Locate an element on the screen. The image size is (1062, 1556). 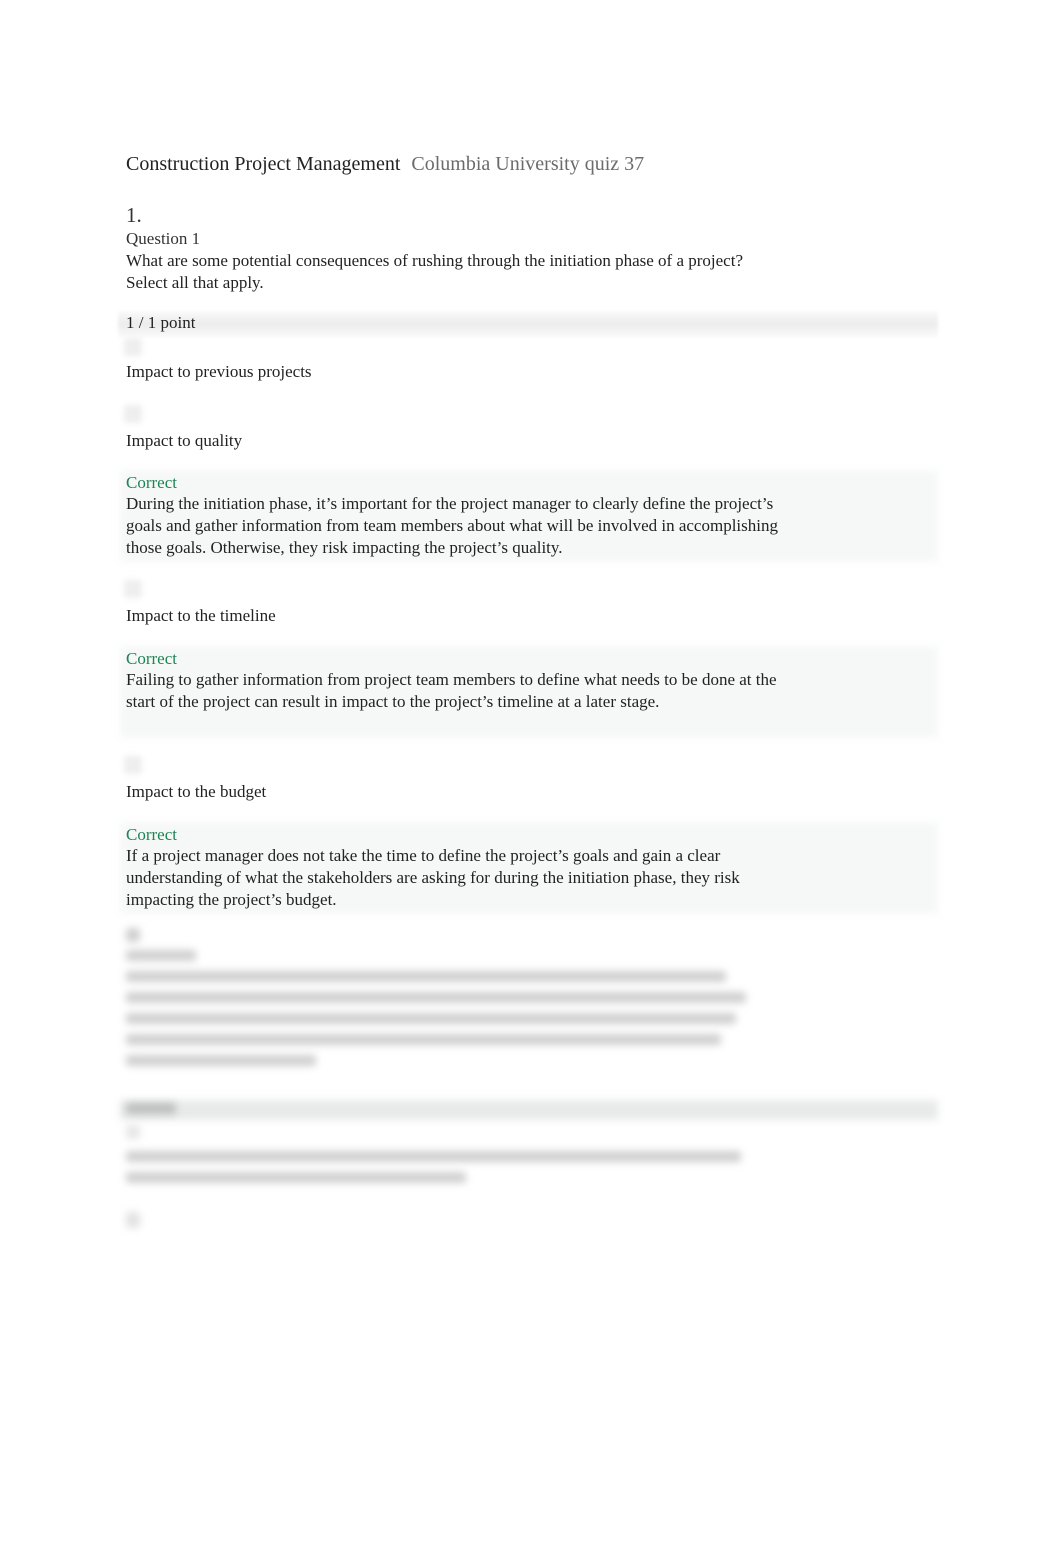
score-text: 1 / 1 point is located at coordinates (161, 322).